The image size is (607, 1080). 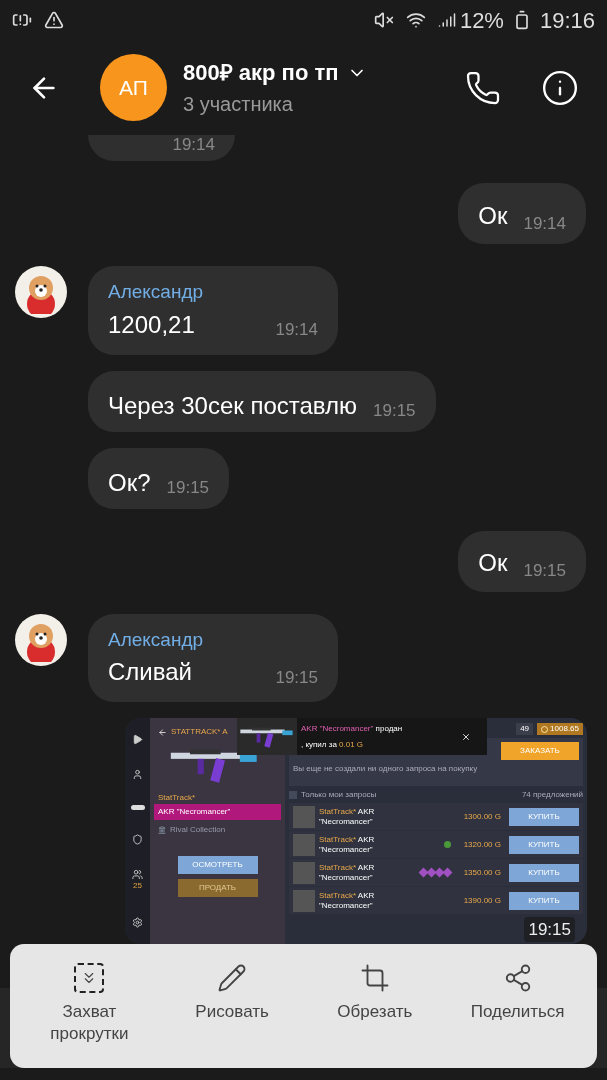 I want to click on listing-price: 1350.00 G, so click(x=481, y=872).